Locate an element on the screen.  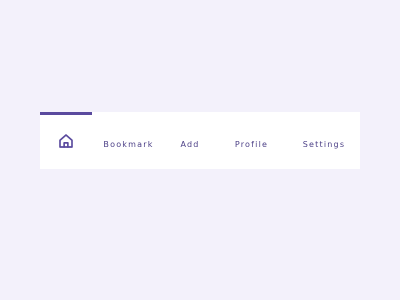
tab-bookmark: Bookmark is located at coordinates (128, 140).